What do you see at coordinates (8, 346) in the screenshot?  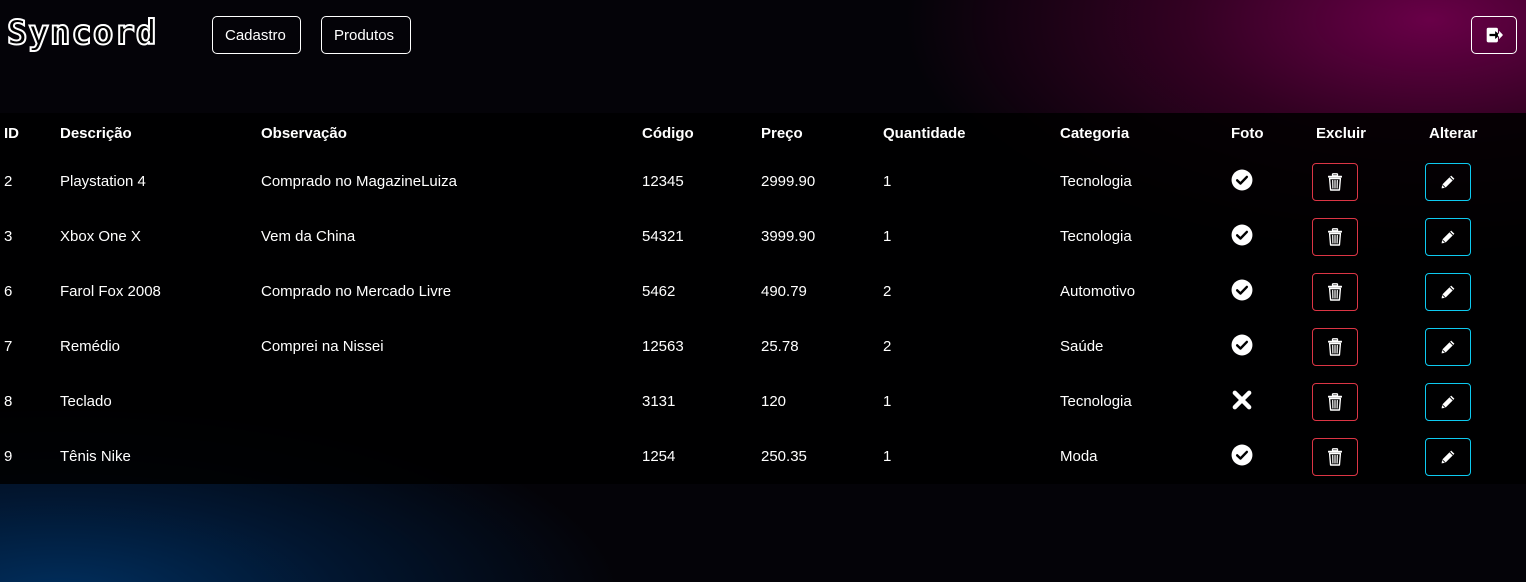 I see `cell-id: 7` at bounding box center [8, 346].